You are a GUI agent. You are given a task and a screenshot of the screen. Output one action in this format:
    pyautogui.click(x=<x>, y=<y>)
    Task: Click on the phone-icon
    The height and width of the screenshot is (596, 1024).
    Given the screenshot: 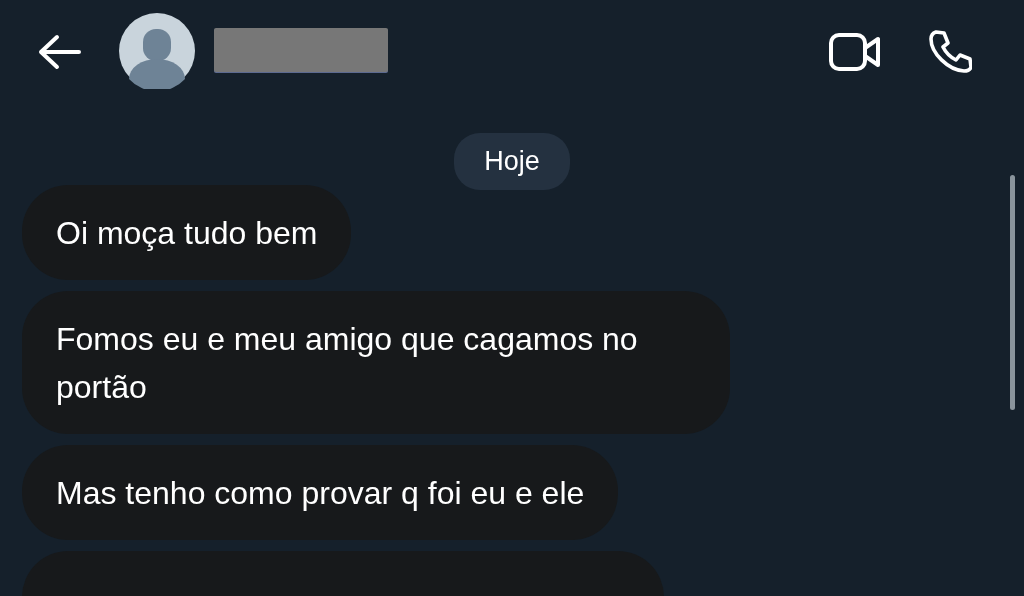 What is the action you would take?
    pyautogui.click(x=950, y=51)
    